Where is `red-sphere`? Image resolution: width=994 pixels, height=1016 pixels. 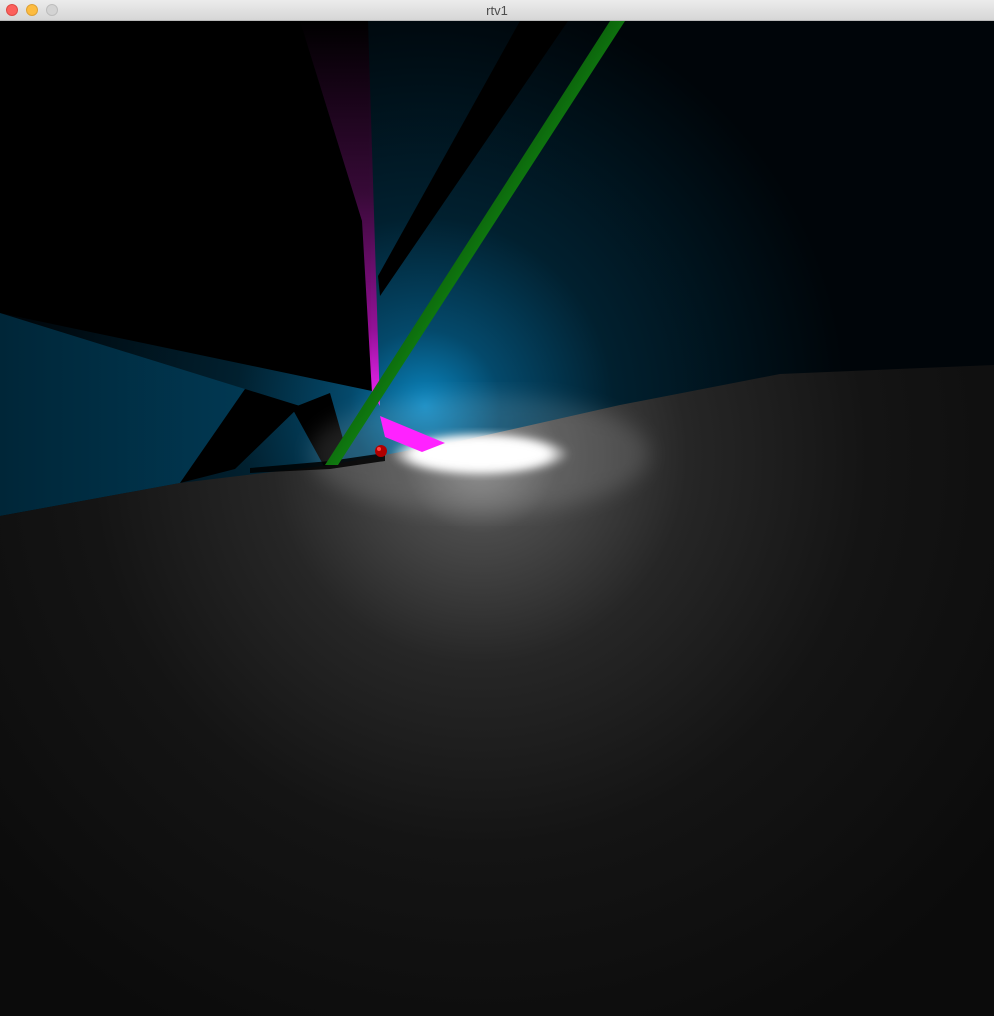
red-sphere is located at coordinates (381, 451).